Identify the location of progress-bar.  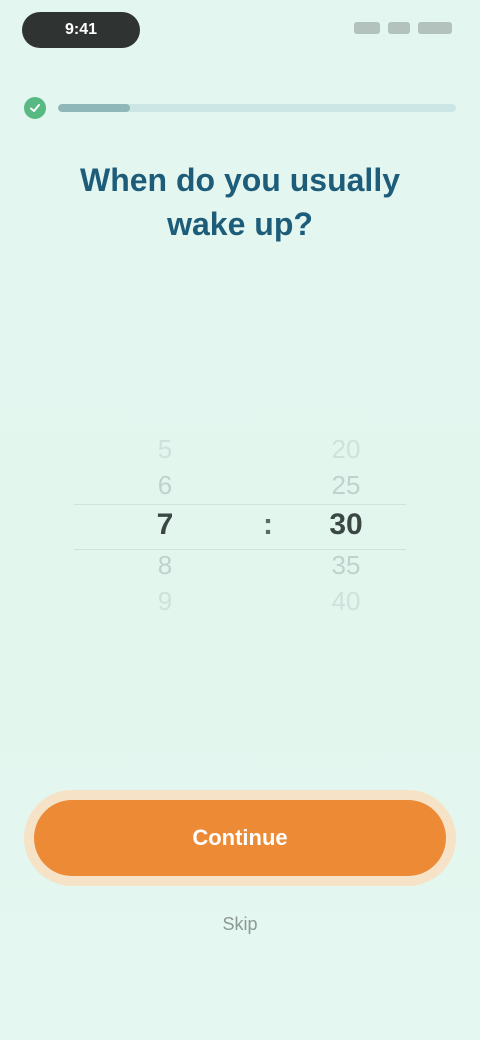
(257, 108).